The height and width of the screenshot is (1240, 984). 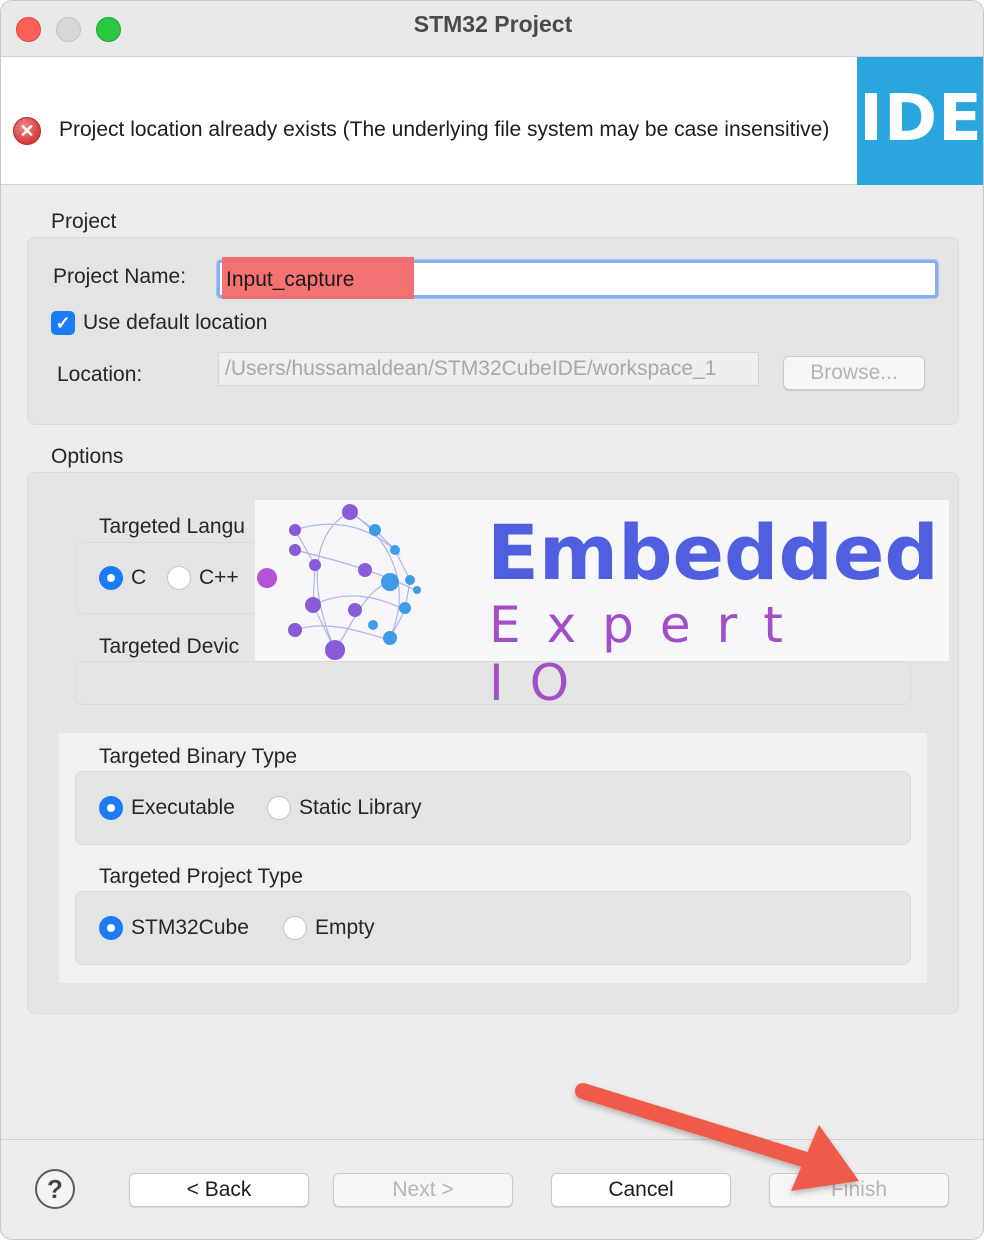 What do you see at coordinates (360, 807) in the screenshot?
I see `binary-static-library-label: Static Library` at bounding box center [360, 807].